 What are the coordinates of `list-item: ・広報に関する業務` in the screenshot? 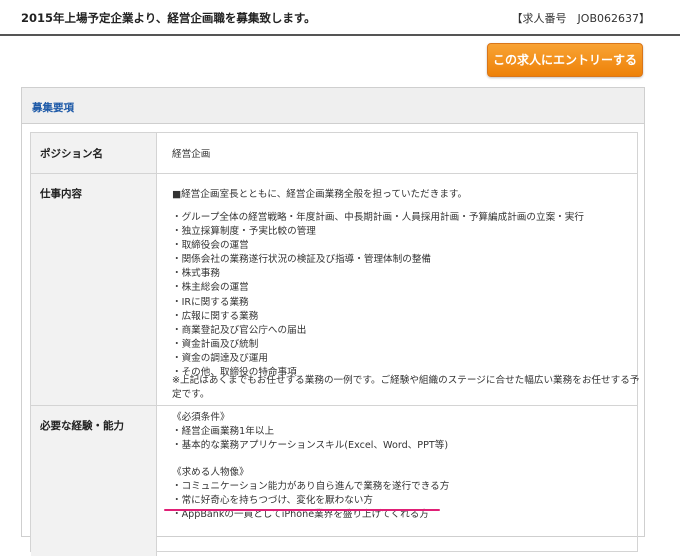 It's located at (215, 316).